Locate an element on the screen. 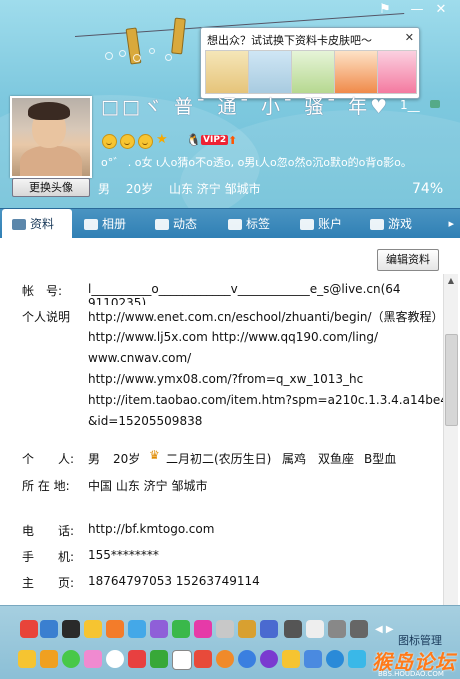  tab-feed: 动态 is located at coordinates (176, 224).